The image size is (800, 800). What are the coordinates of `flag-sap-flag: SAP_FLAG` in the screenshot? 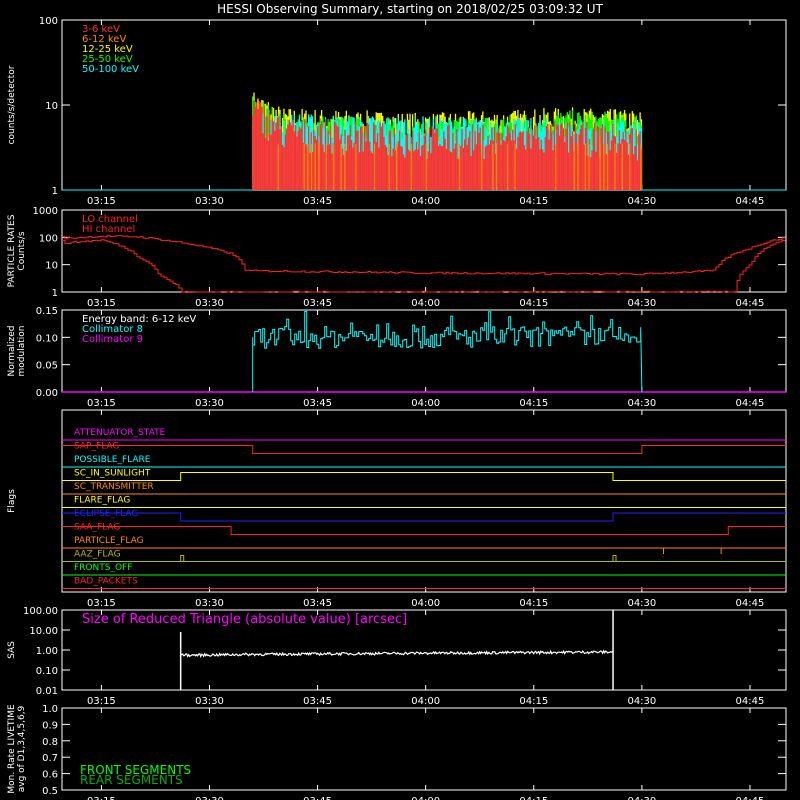 It's located at (96, 447).